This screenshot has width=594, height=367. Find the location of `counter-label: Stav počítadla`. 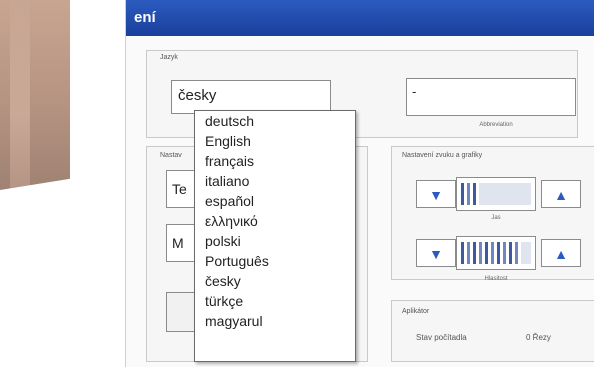

counter-label: Stav počítadla is located at coordinates (441, 337).